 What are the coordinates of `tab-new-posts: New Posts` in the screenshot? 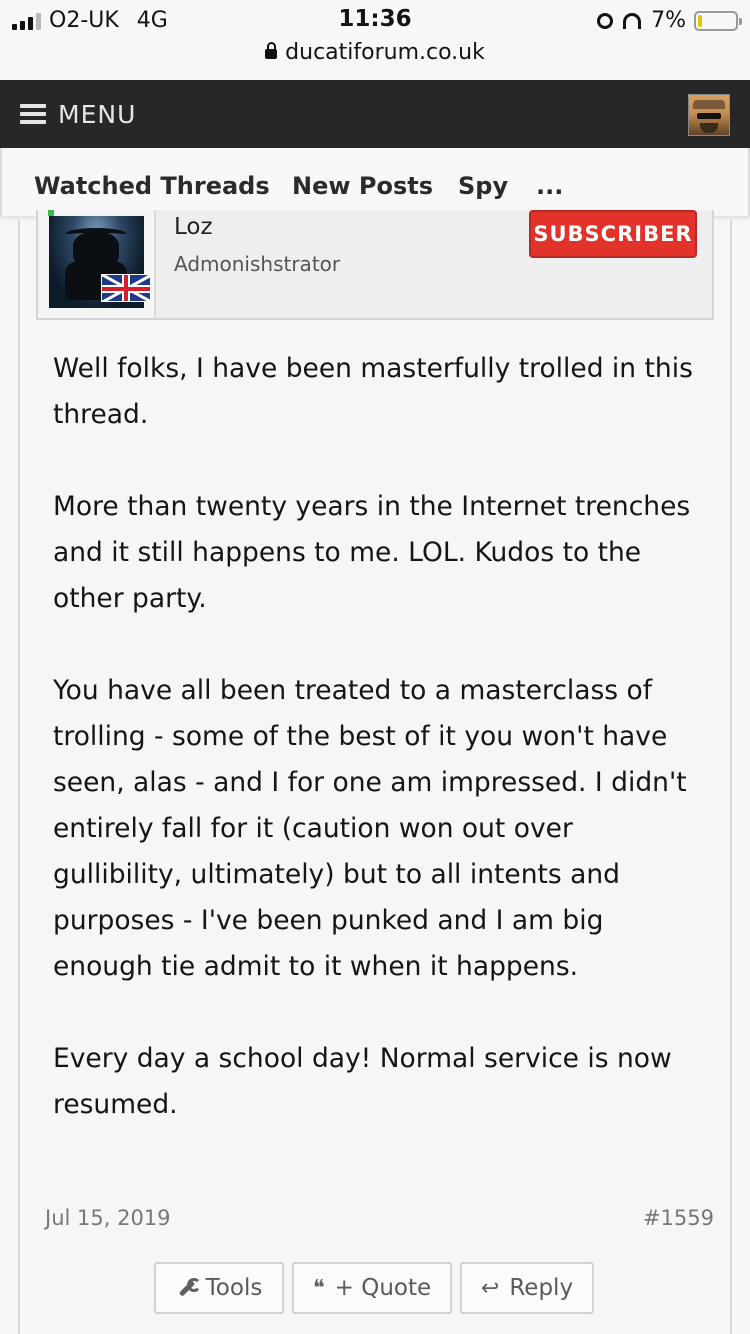 It's located at (362, 186).